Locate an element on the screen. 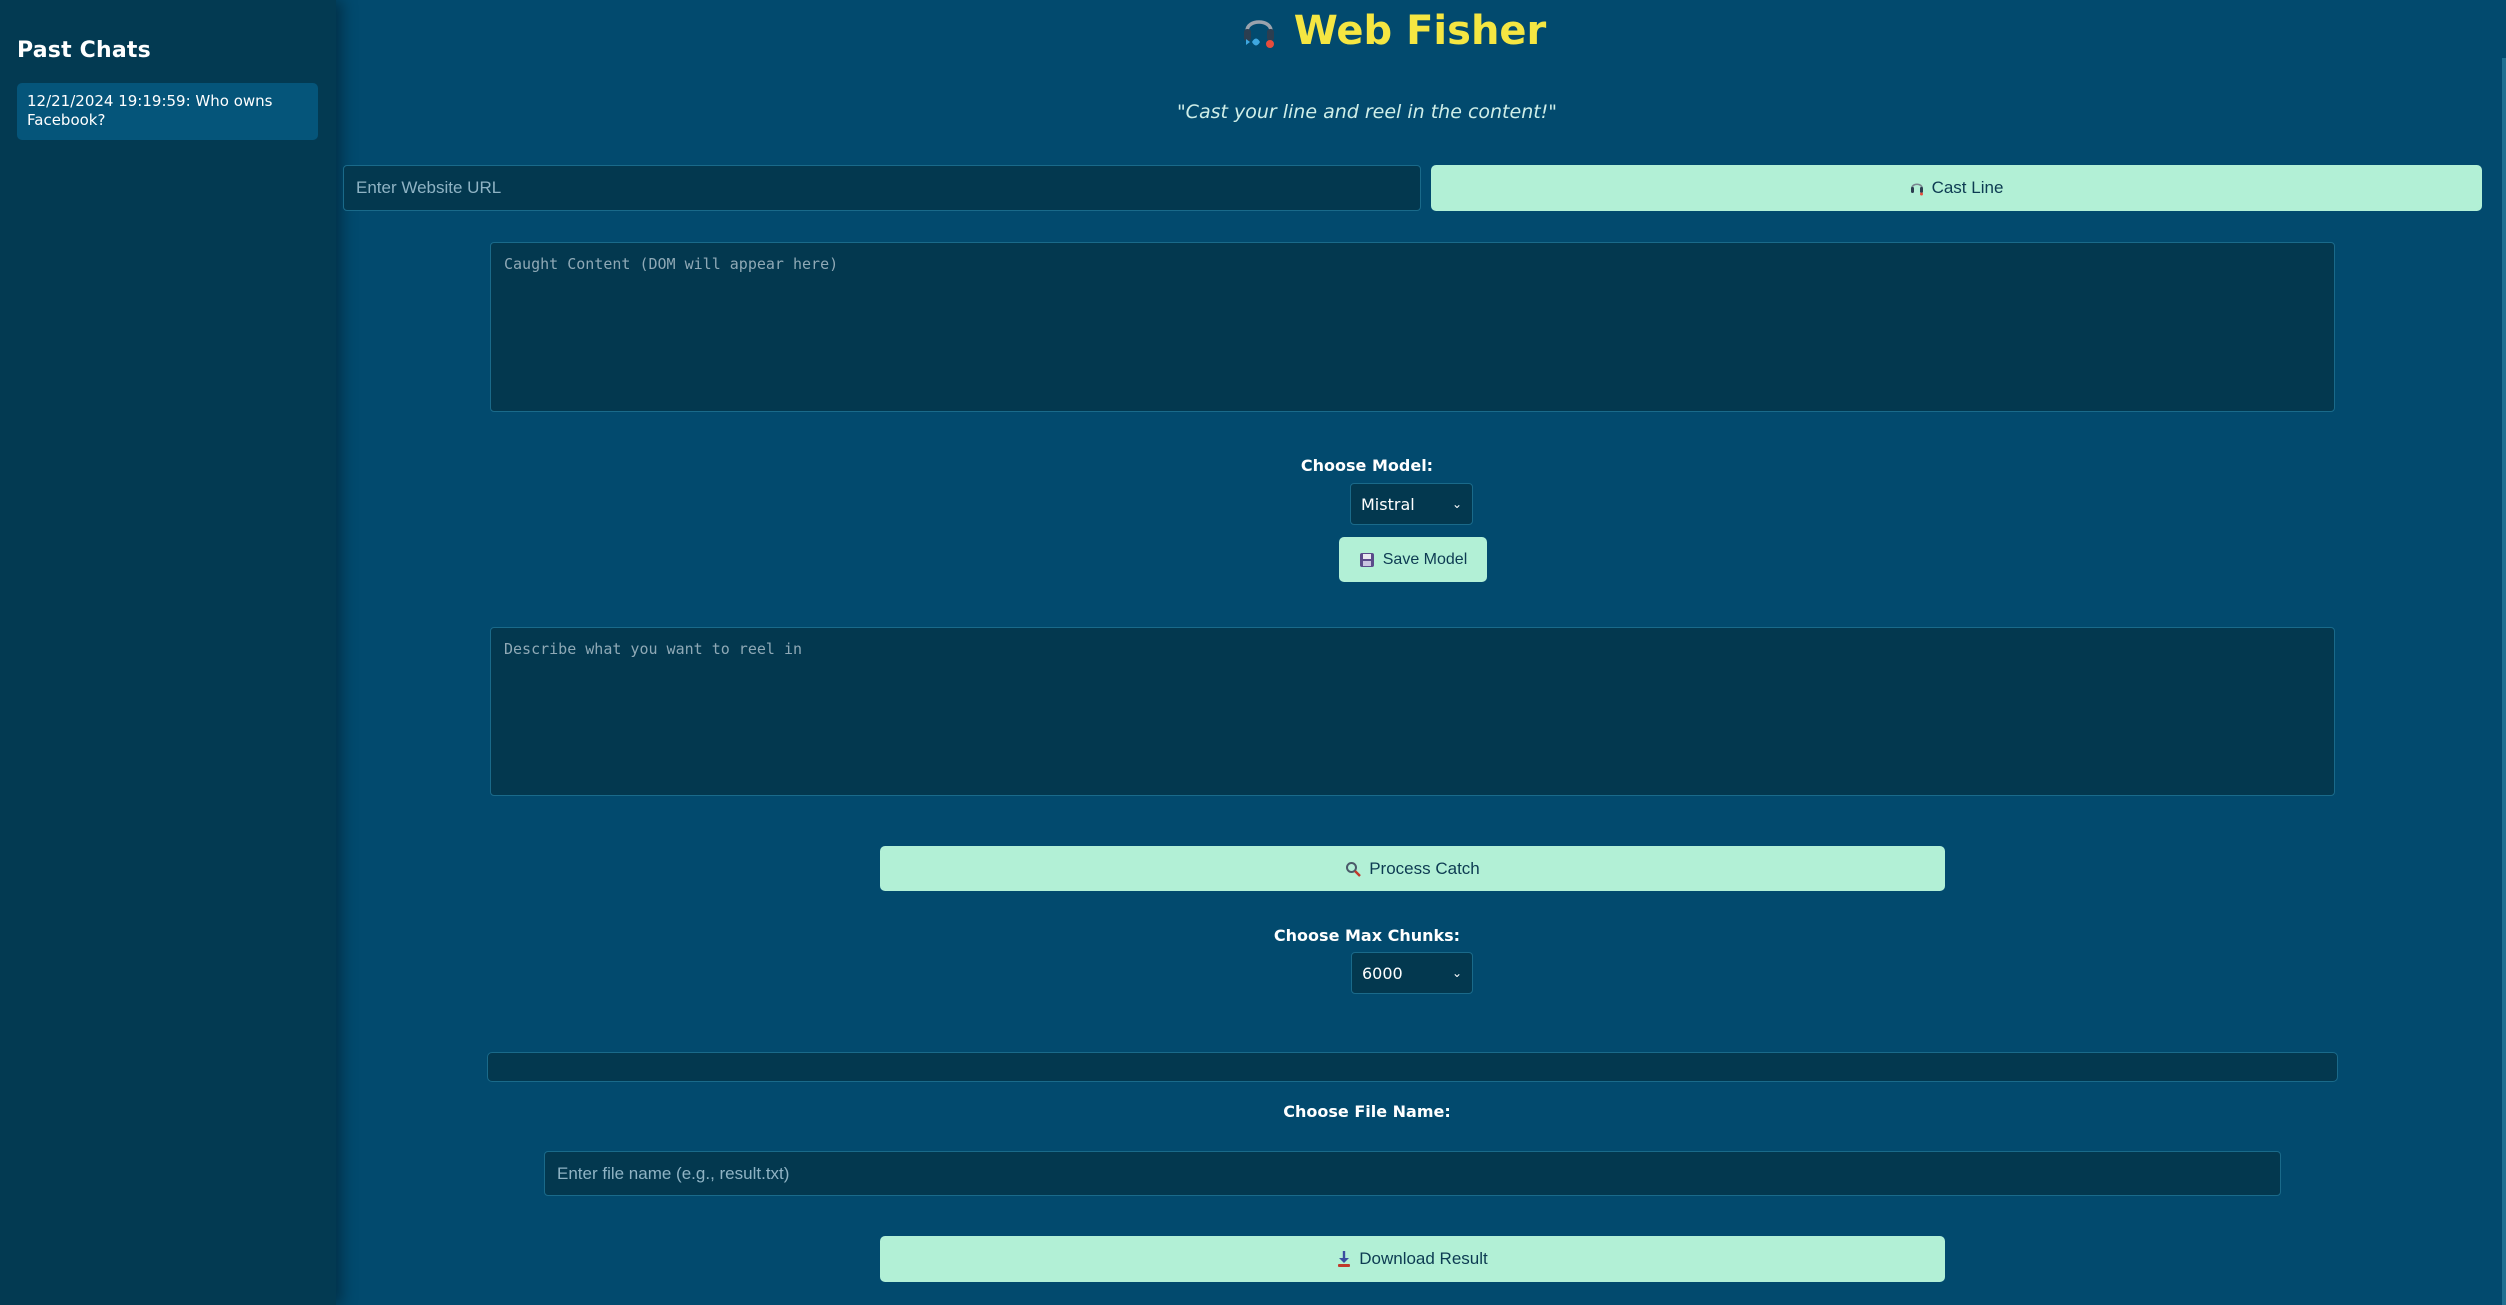  cast-line-label: Cast Line is located at coordinates (1967, 187).